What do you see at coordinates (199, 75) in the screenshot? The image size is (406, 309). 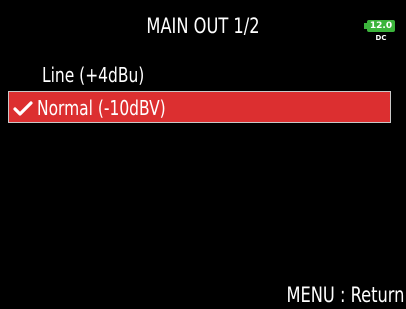 I see `menu-item-line: Line (+4dBu)` at bounding box center [199, 75].